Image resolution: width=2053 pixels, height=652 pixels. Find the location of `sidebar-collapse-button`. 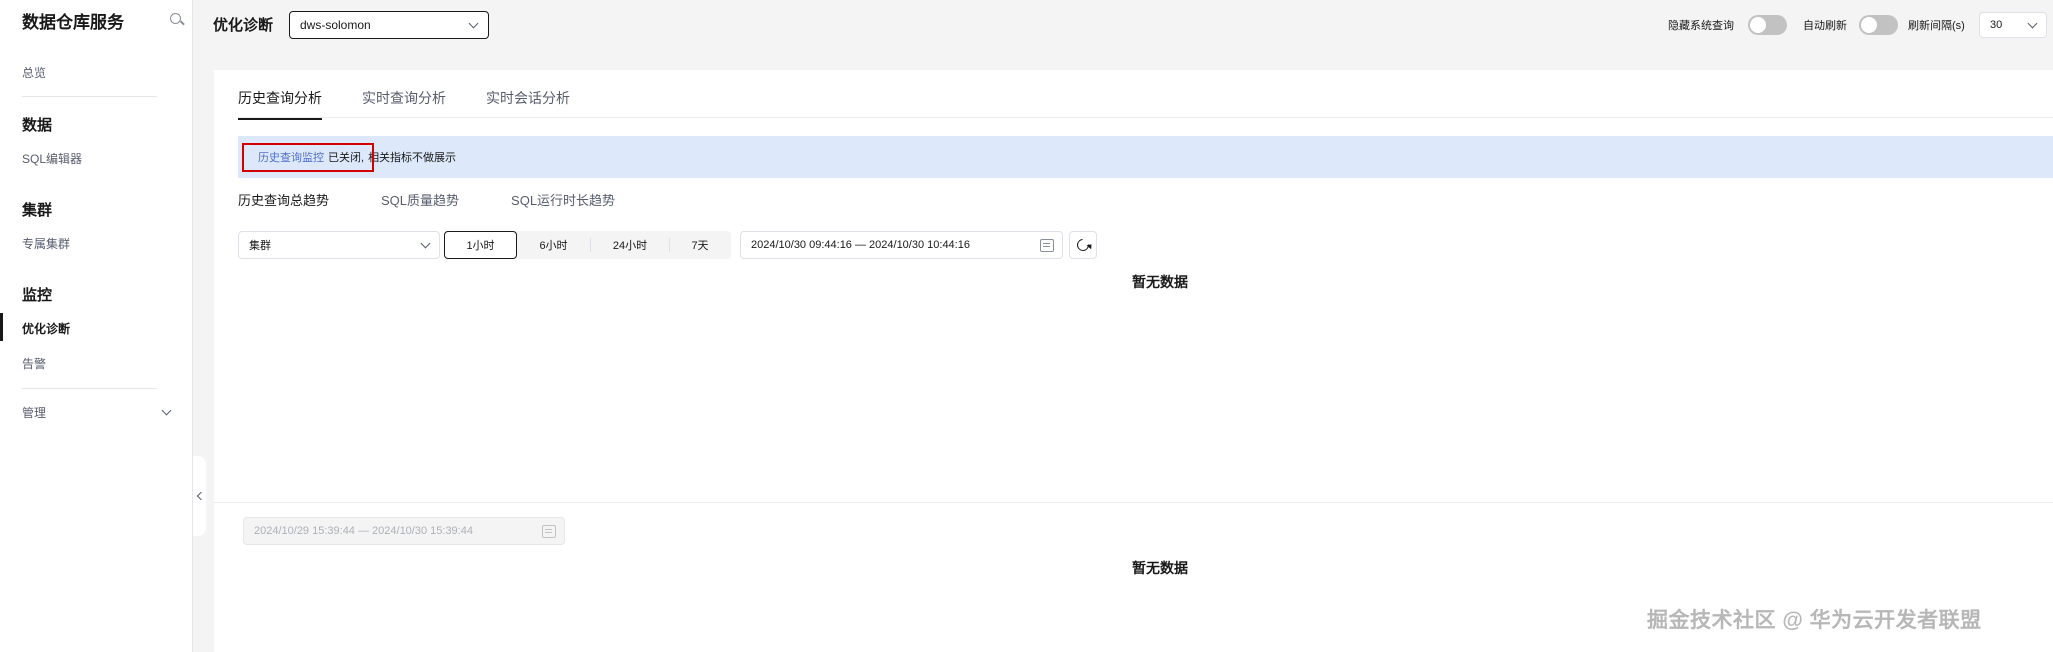

sidebar-collapse-button is located at coordinates (199, 496).